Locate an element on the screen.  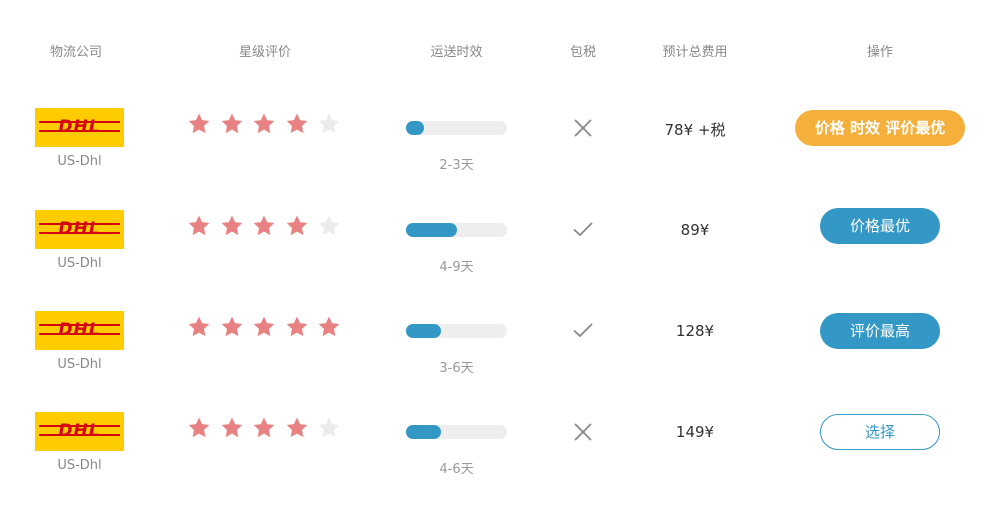
delivery-time: 4-9天 is located at coordinates (456, 267).